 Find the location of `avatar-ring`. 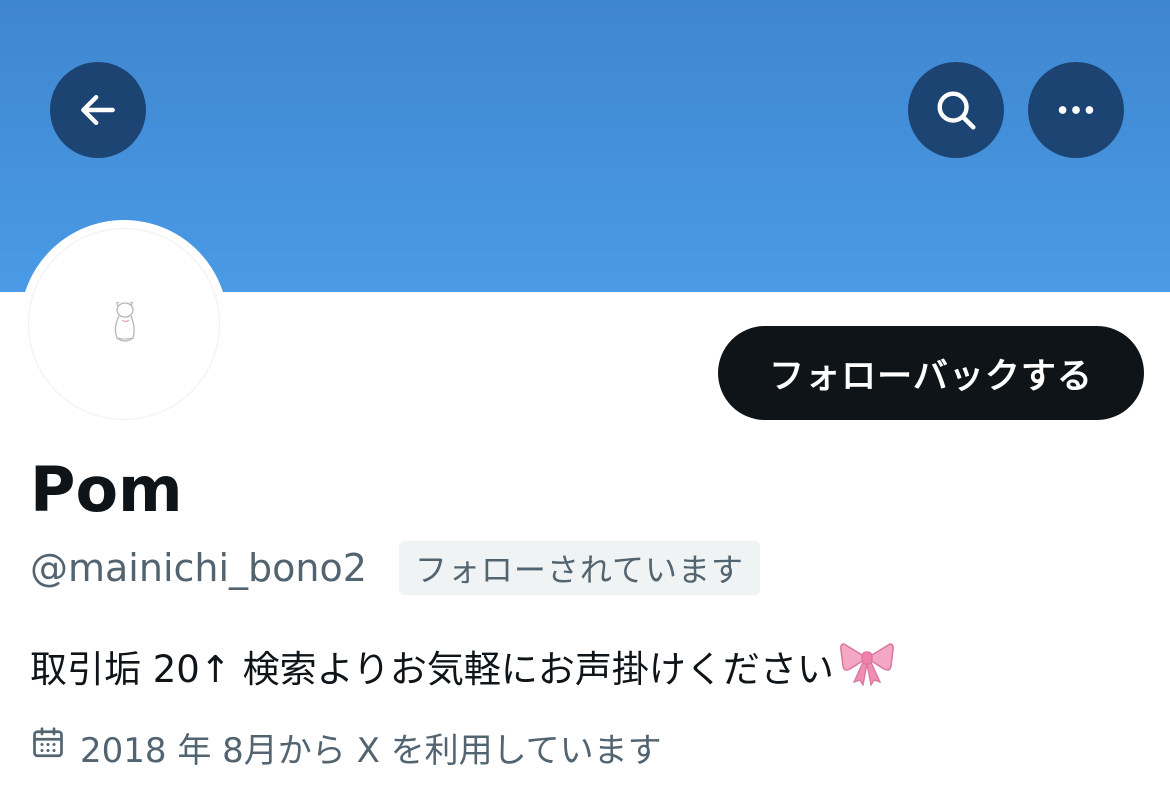

avatar-ring is located at coordinates (124, 324).